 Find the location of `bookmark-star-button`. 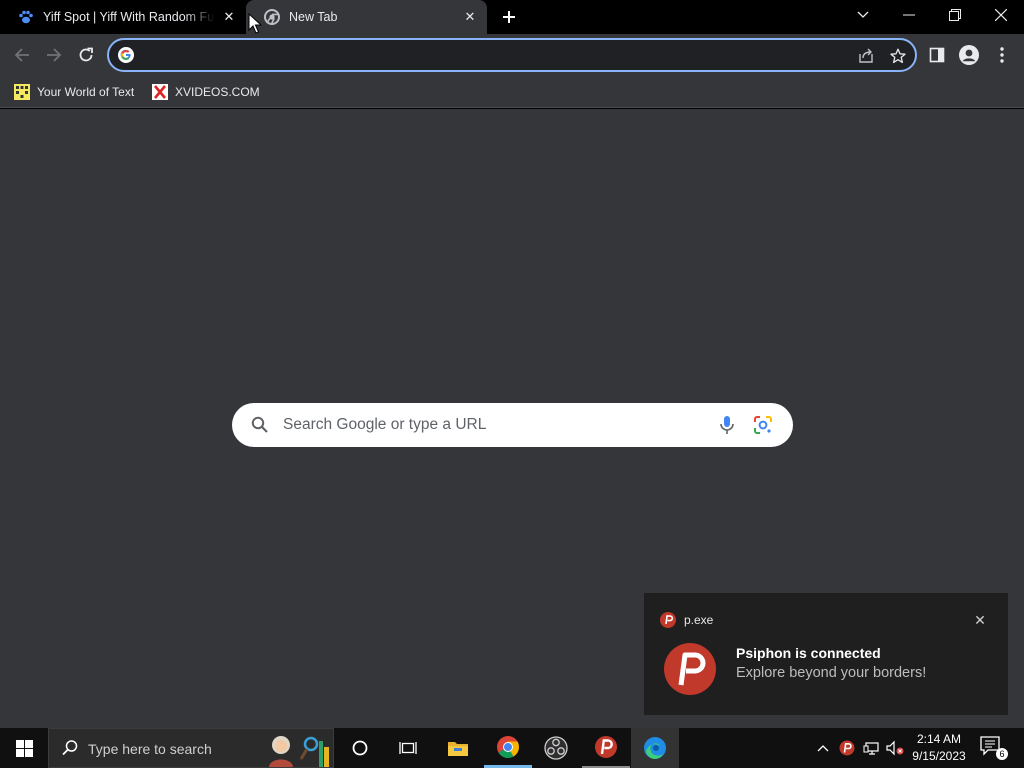

bookmark-star-button is located at coordinates (898, 56).